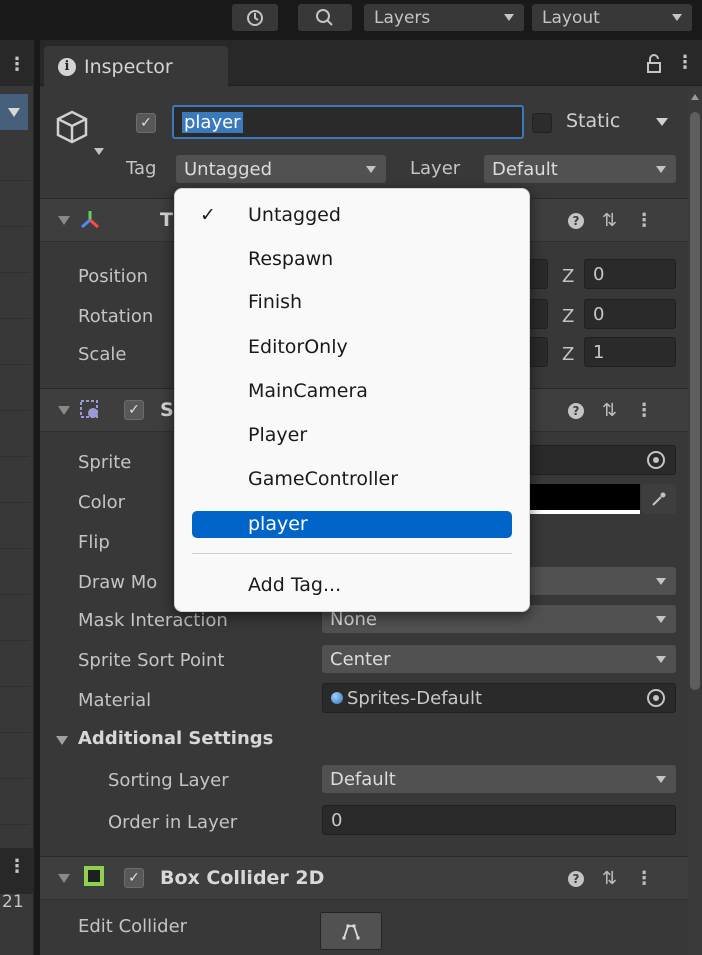  Describe the element at coordinates (116, 316) in the screenshot. I see `rotation-label: Rotation` at that location.